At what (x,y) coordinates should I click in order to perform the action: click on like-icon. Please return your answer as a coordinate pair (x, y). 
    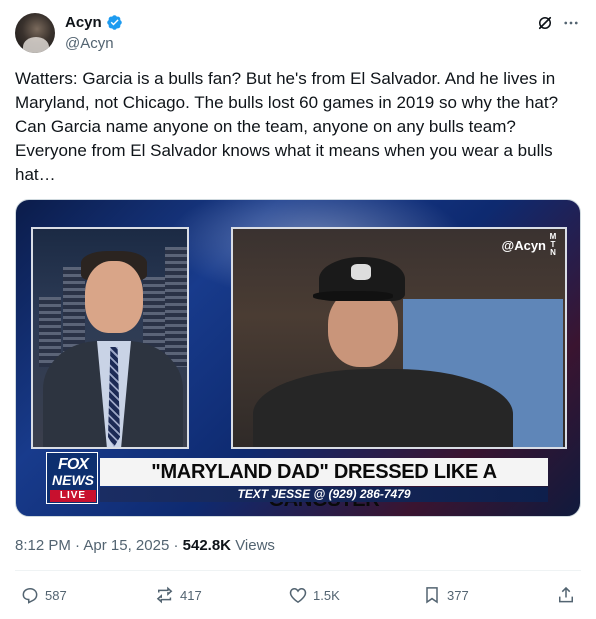
    Looking at the image, I should click on (298, 595).